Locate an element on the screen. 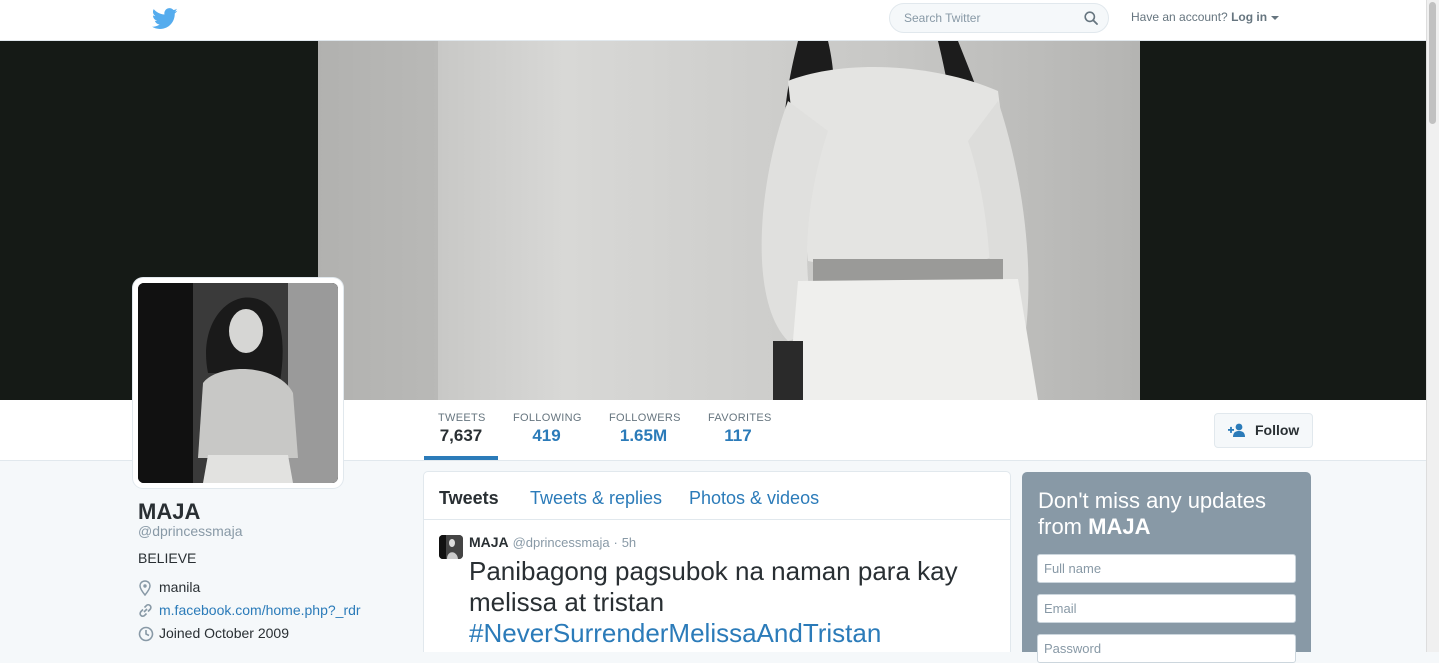  tweet-avatar is located at coordinates (451, 547).